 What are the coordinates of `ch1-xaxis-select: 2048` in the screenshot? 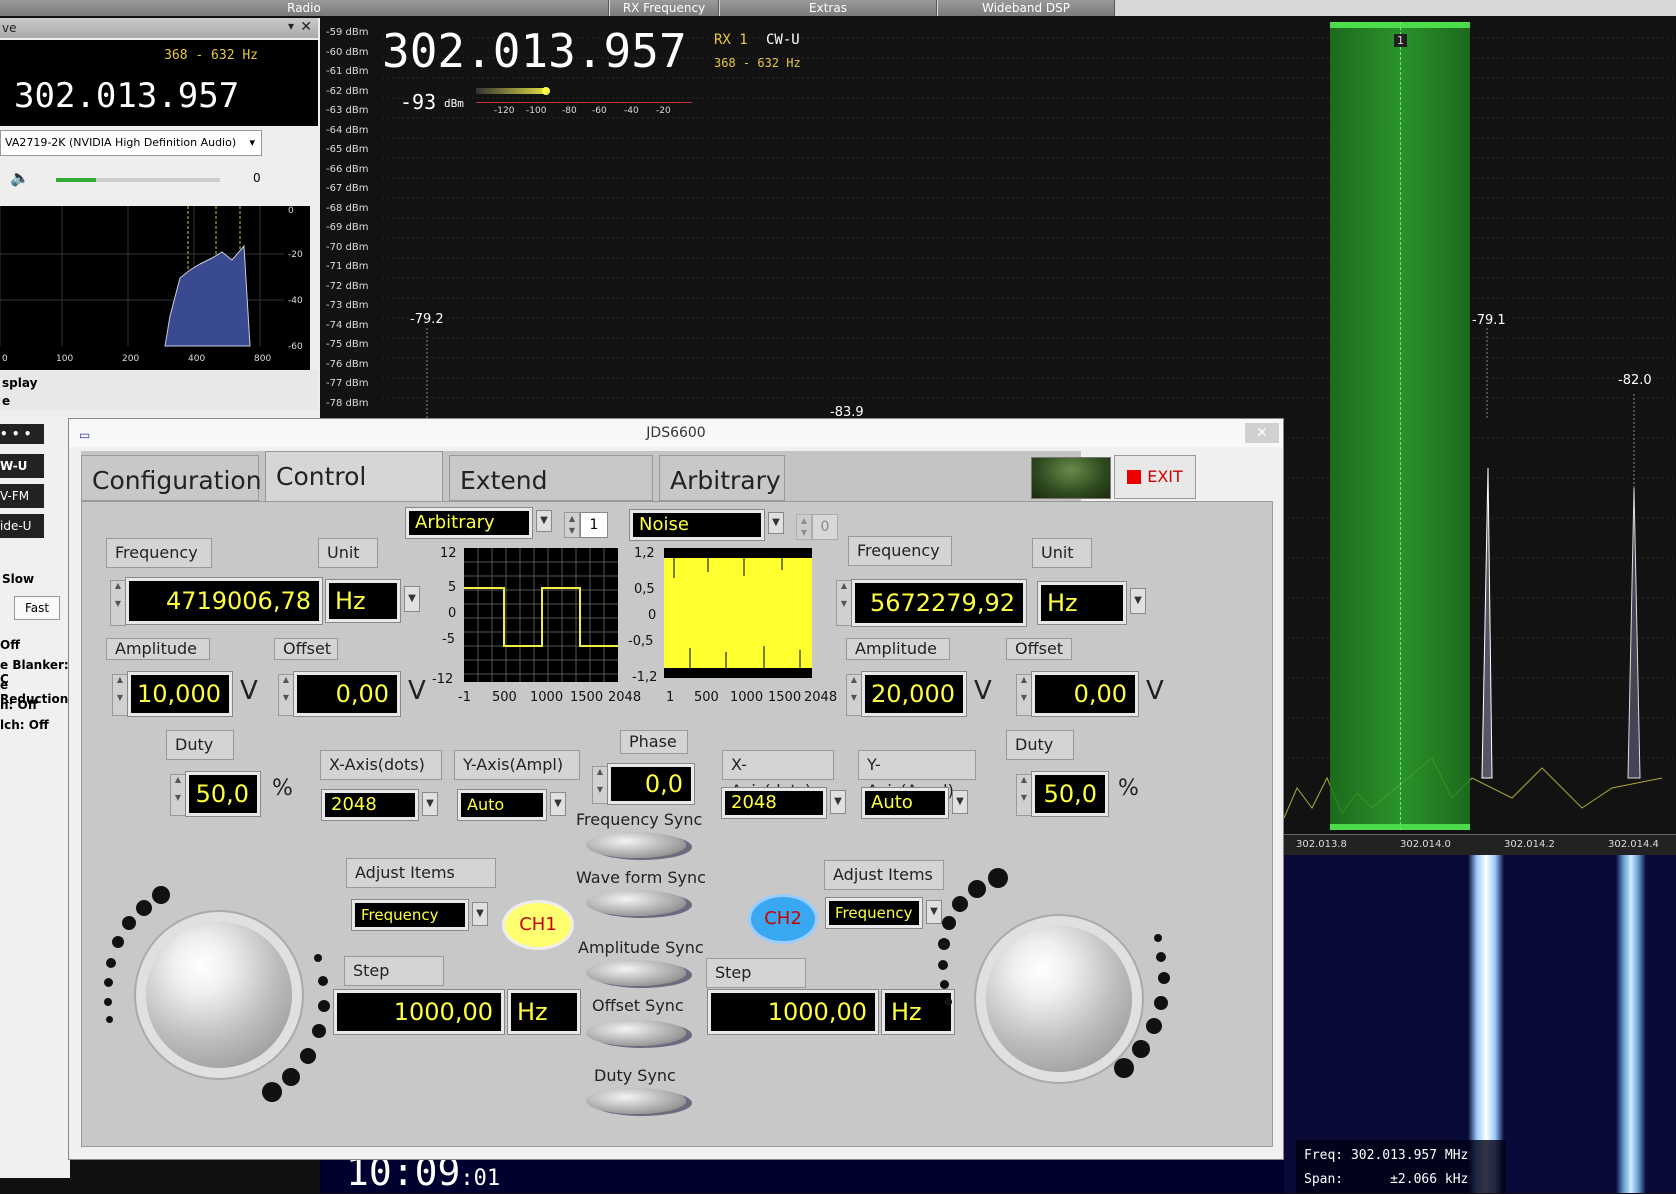 It's located at (370, 805).